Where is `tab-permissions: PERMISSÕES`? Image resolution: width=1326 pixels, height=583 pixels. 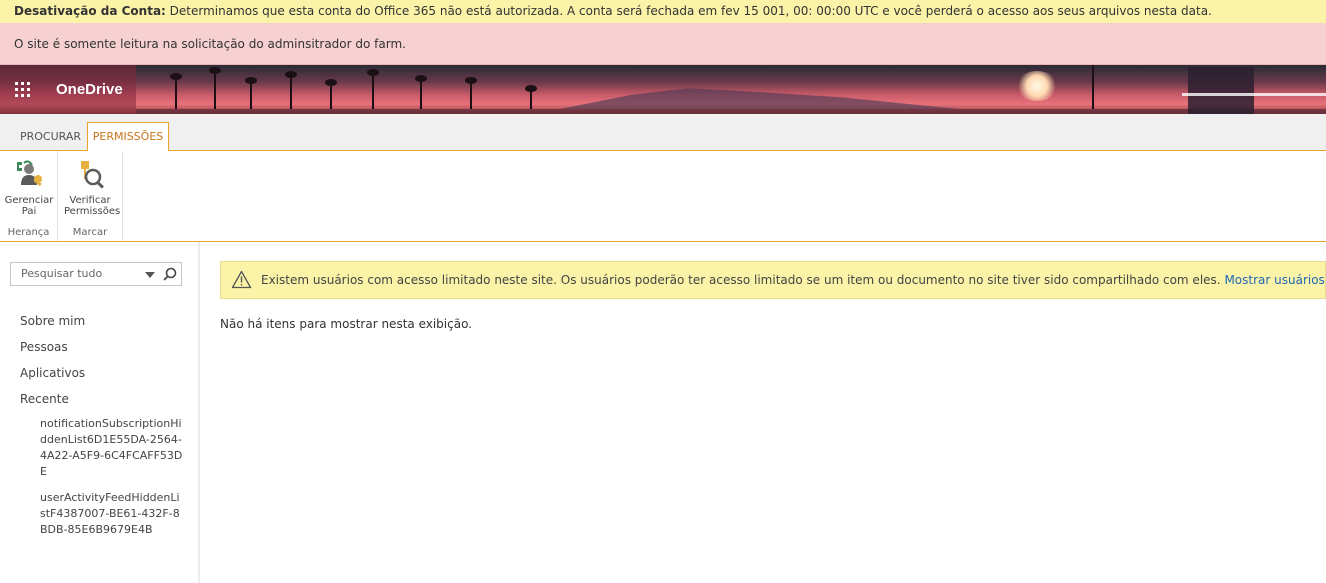
tab-permissions: PERMISSÕES is located at coordinates (128, 137).